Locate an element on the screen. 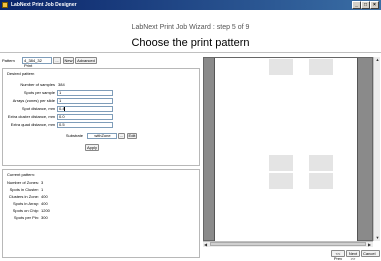 Image resolution: width=381 pixels, height=261 pixels. current-row-label: Clusters in Zone: is located at coordinates (23, 196).